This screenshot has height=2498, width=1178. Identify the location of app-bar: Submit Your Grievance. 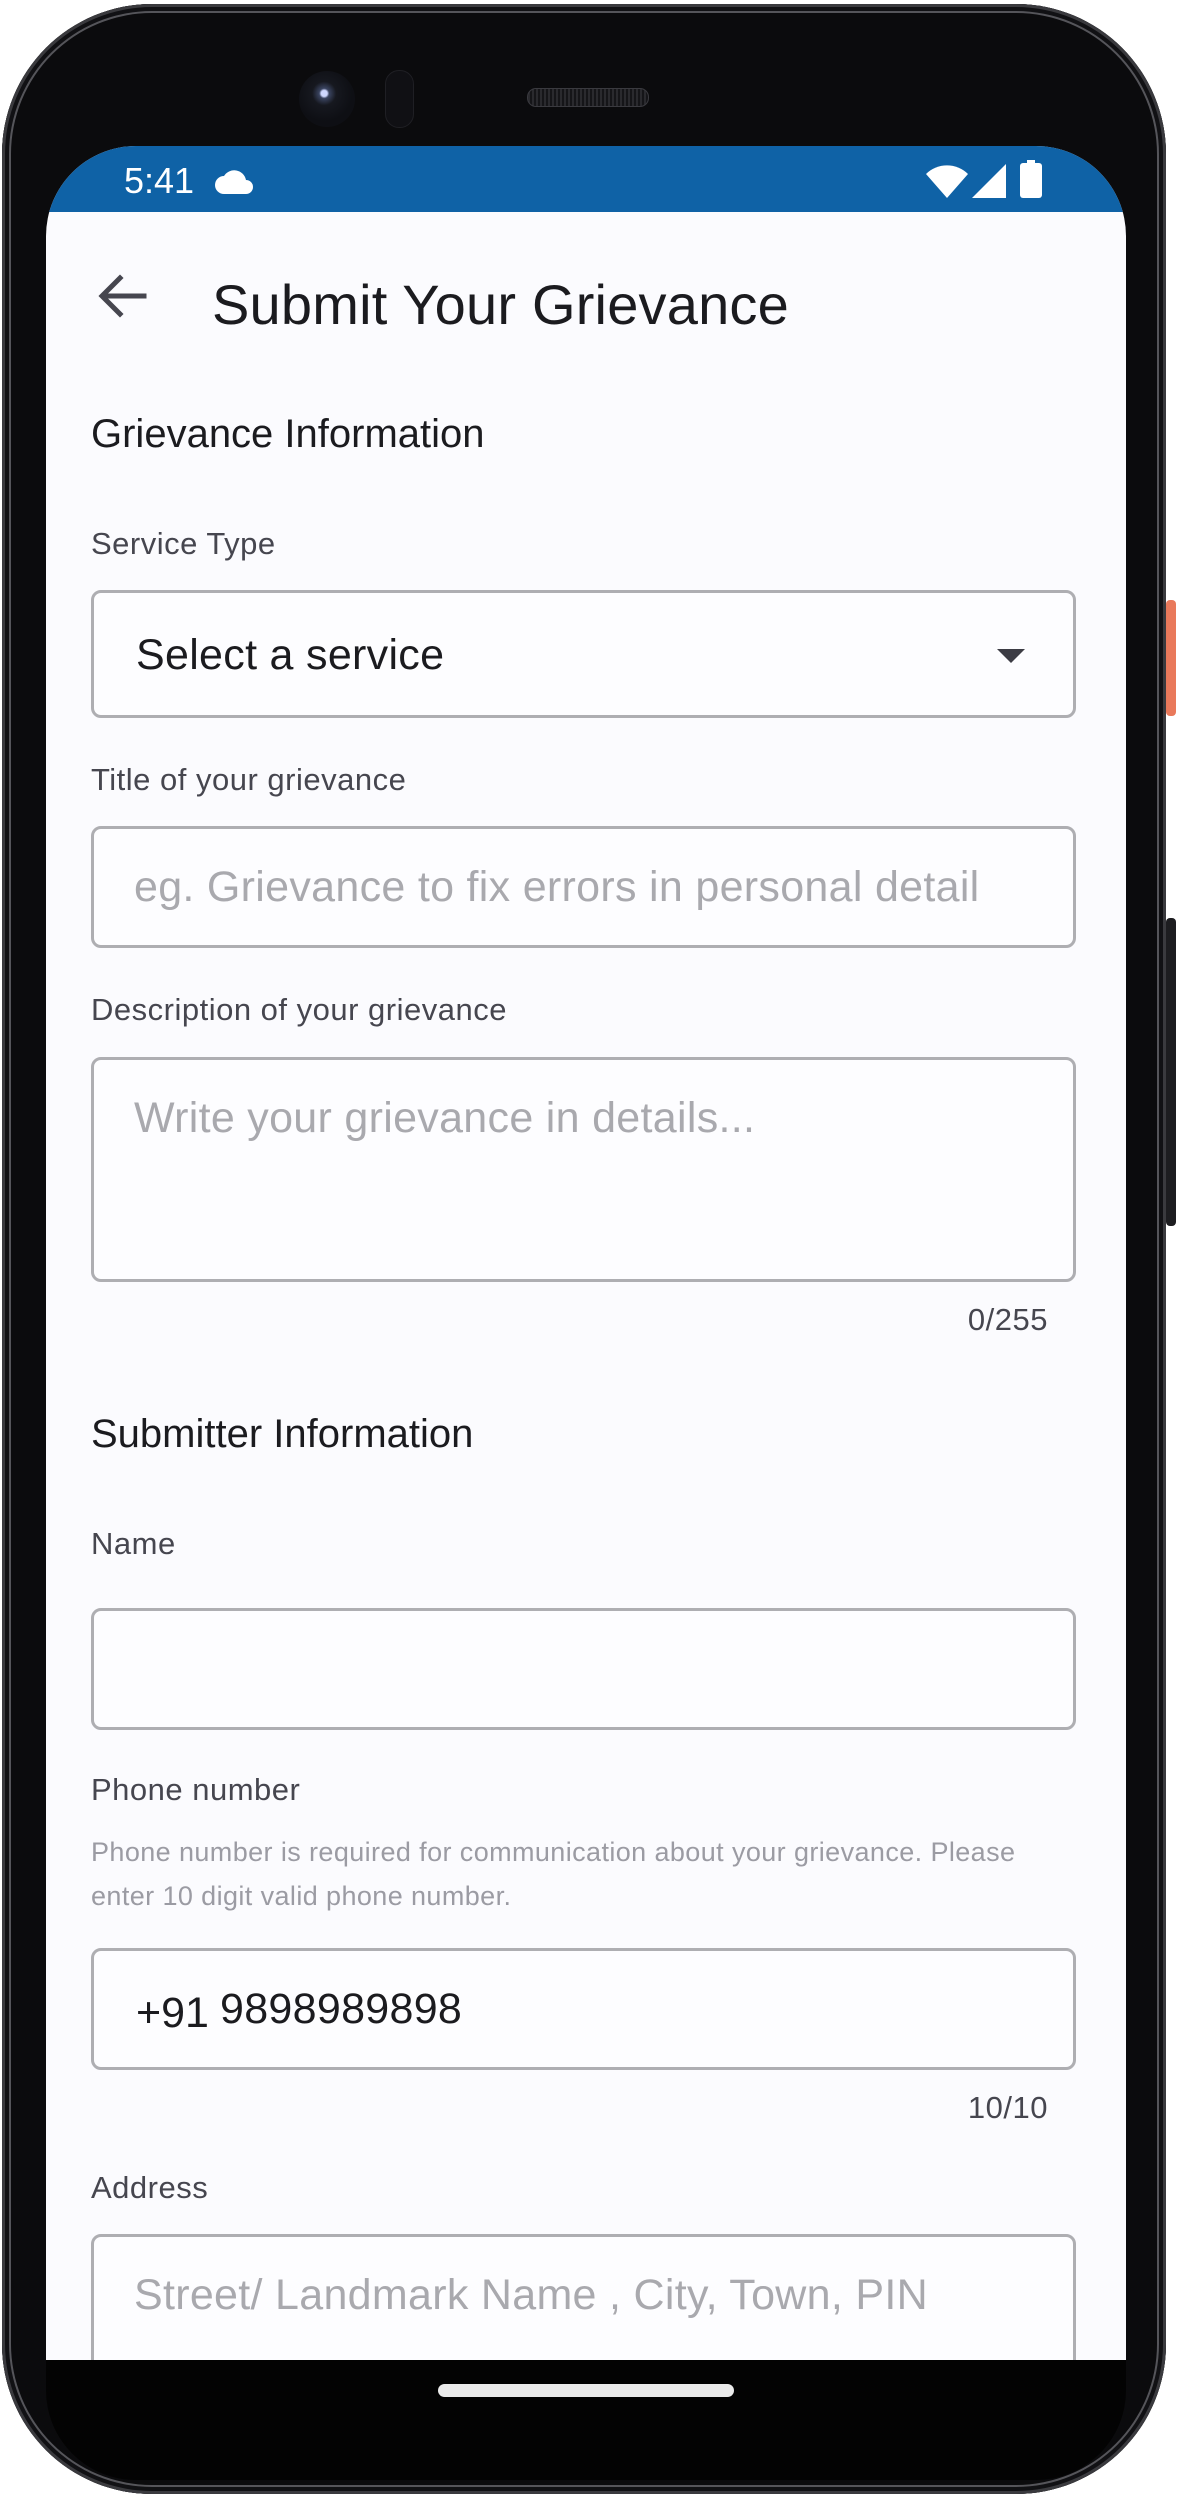
(586, 292).